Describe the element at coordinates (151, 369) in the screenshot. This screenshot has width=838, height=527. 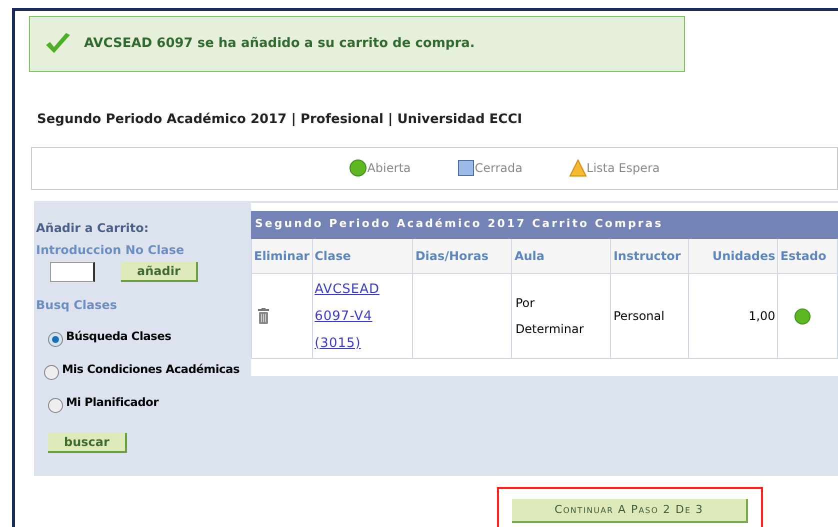
I see `radio-label: Mis Condiciones Académicas` at that location.